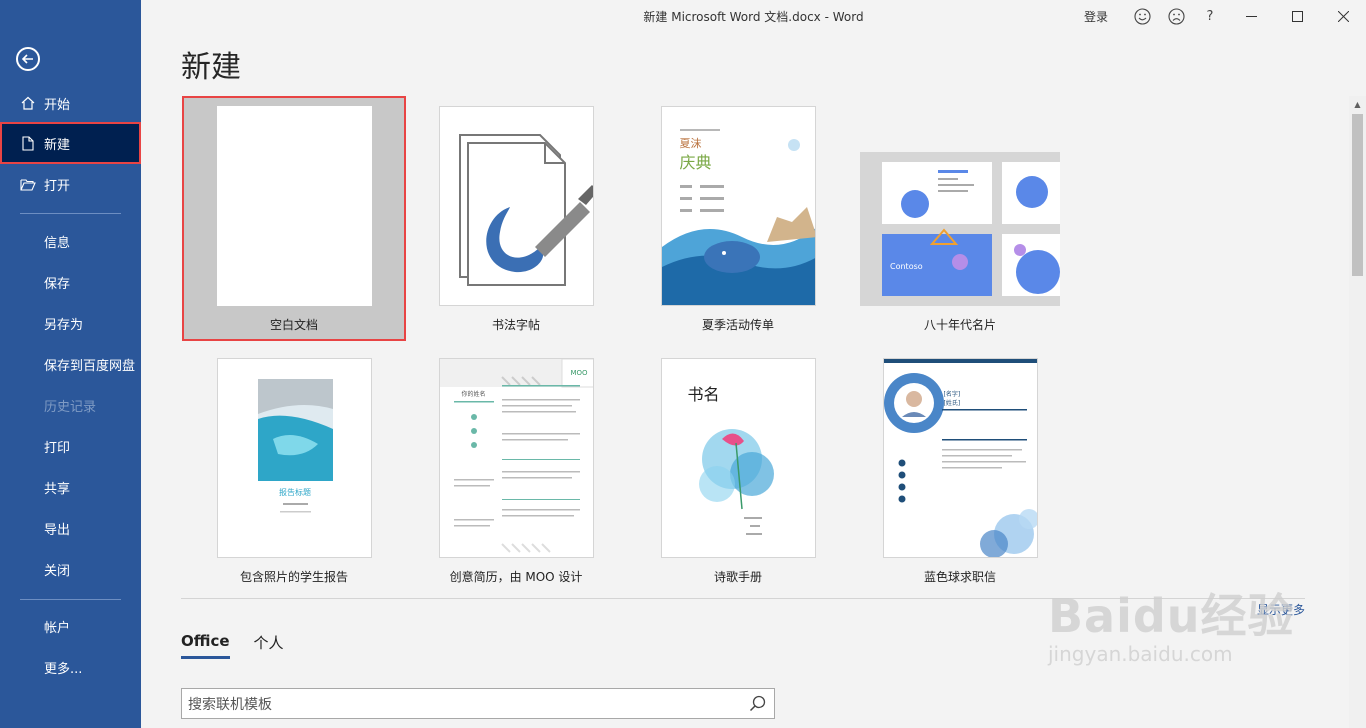 Image resolution: width=1366 pixels, height=728 pixels. I want to click on template-calligraphy: 书法字帖, so click(516, 219).